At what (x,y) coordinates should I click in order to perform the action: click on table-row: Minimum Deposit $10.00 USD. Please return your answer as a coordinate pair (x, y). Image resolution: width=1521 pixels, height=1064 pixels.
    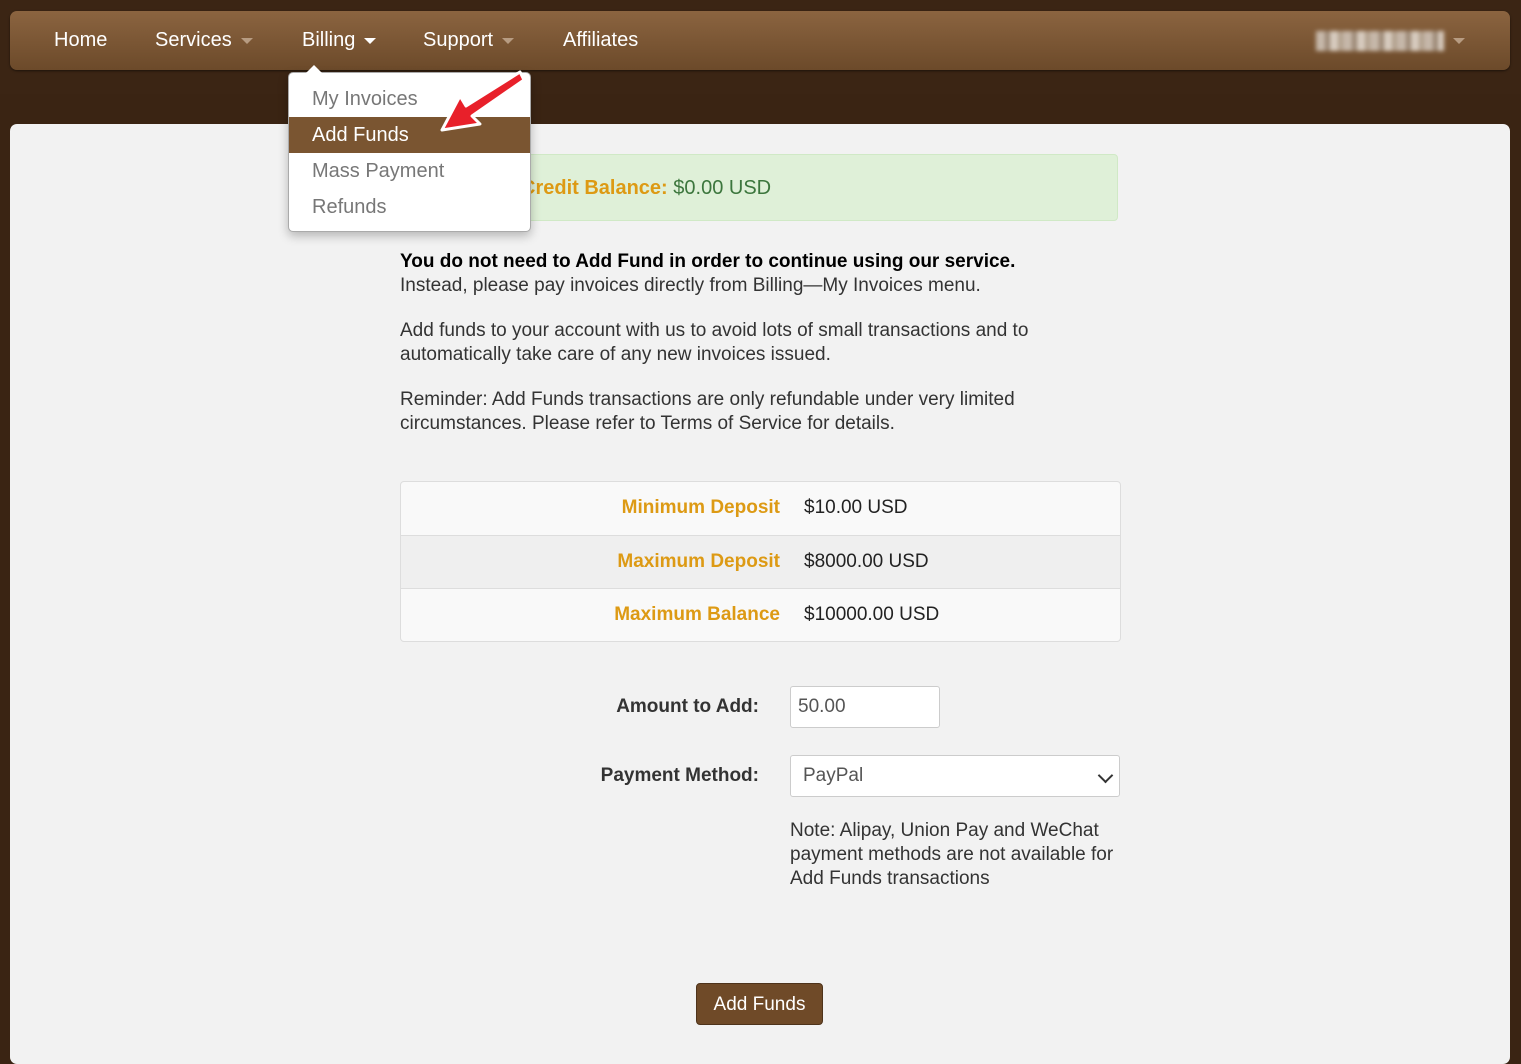
    Looking at the image, I should click on (760, 508).